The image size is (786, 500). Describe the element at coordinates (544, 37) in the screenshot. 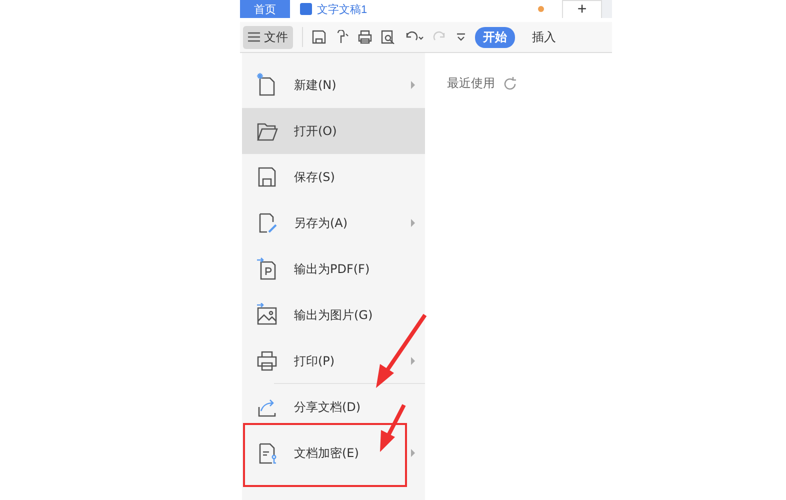

I see `ribbon-tab: 插入` at that location.